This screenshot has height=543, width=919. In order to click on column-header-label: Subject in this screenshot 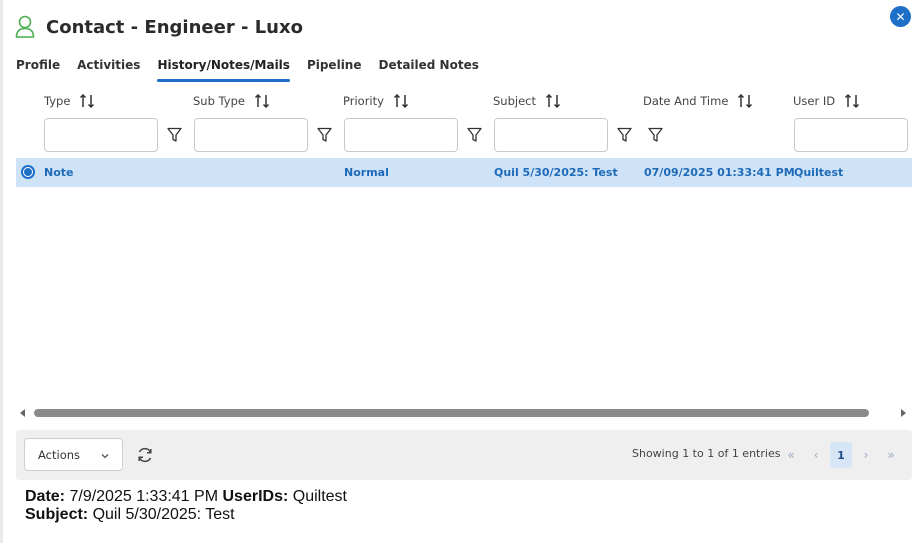, I will do `click(514, 101)`.